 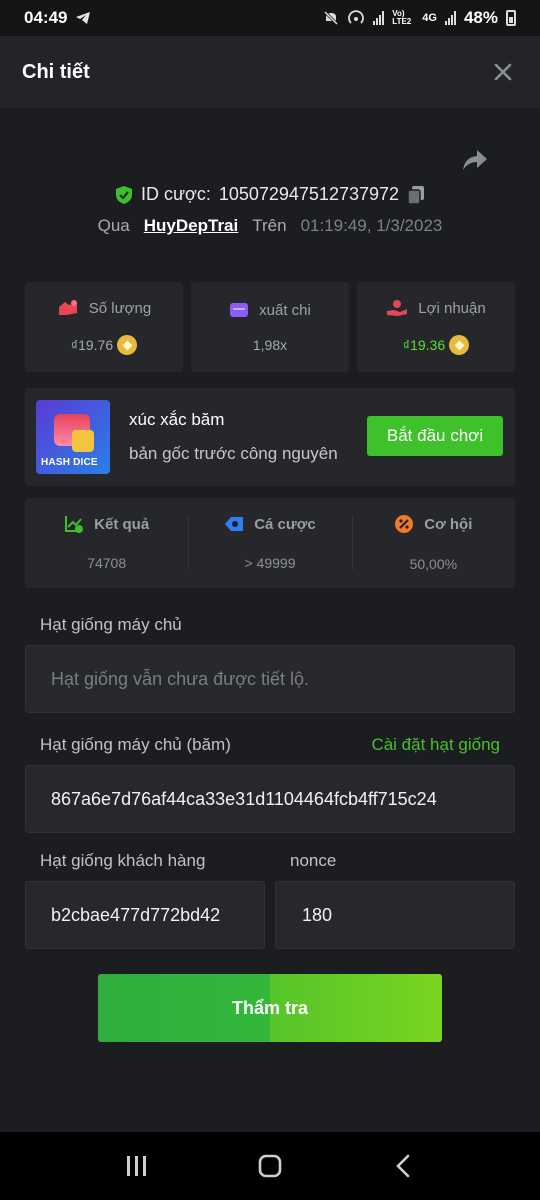 I want to click on result-bet-label: Cá cược, so click(x=285, y=524).